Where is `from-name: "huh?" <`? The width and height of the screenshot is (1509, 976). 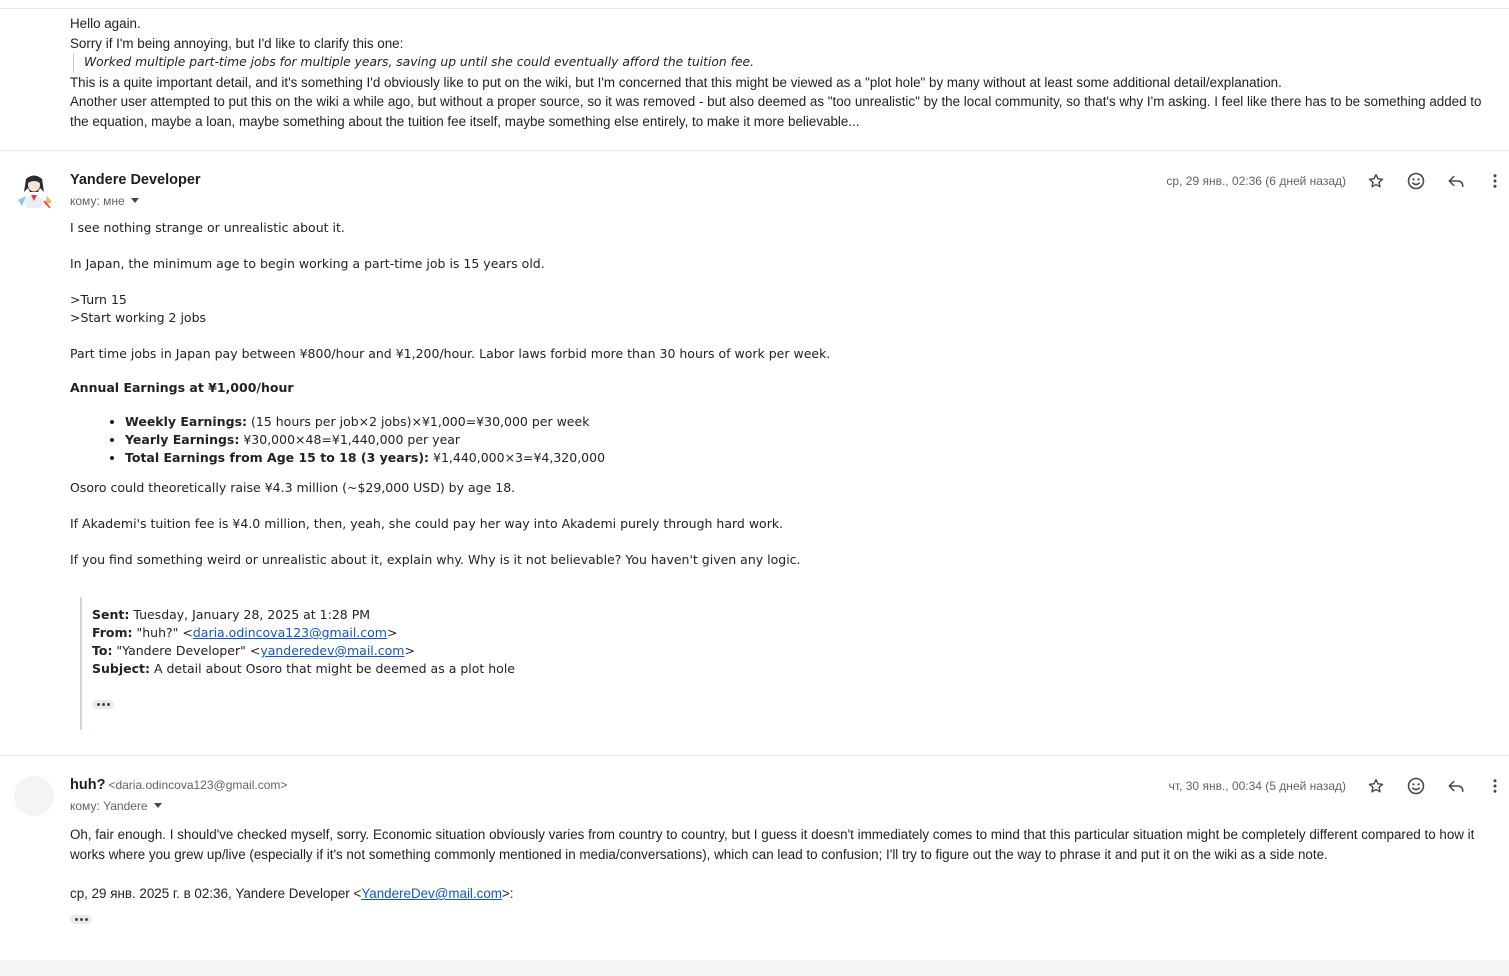
from-name: "huh?" < is located at coordinates (162, 632).